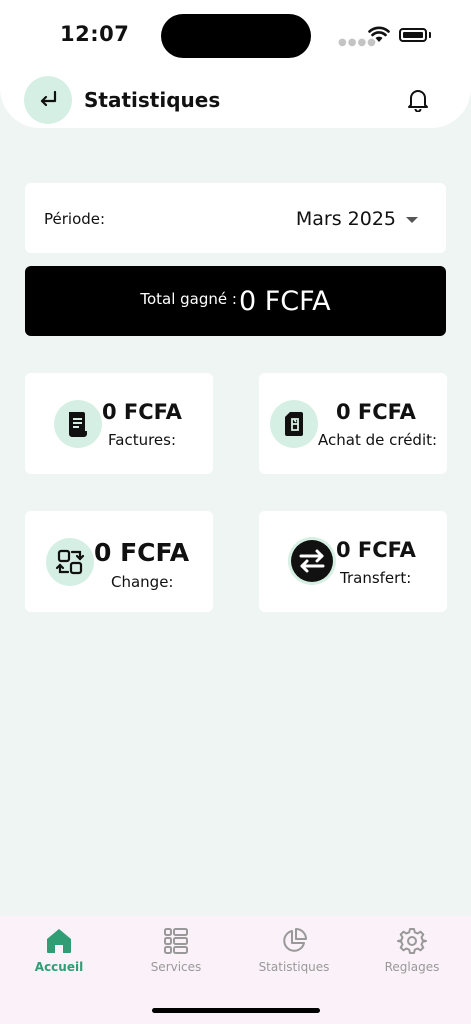  I want to click on tab-accueil: Accueil, so click(59, 956).